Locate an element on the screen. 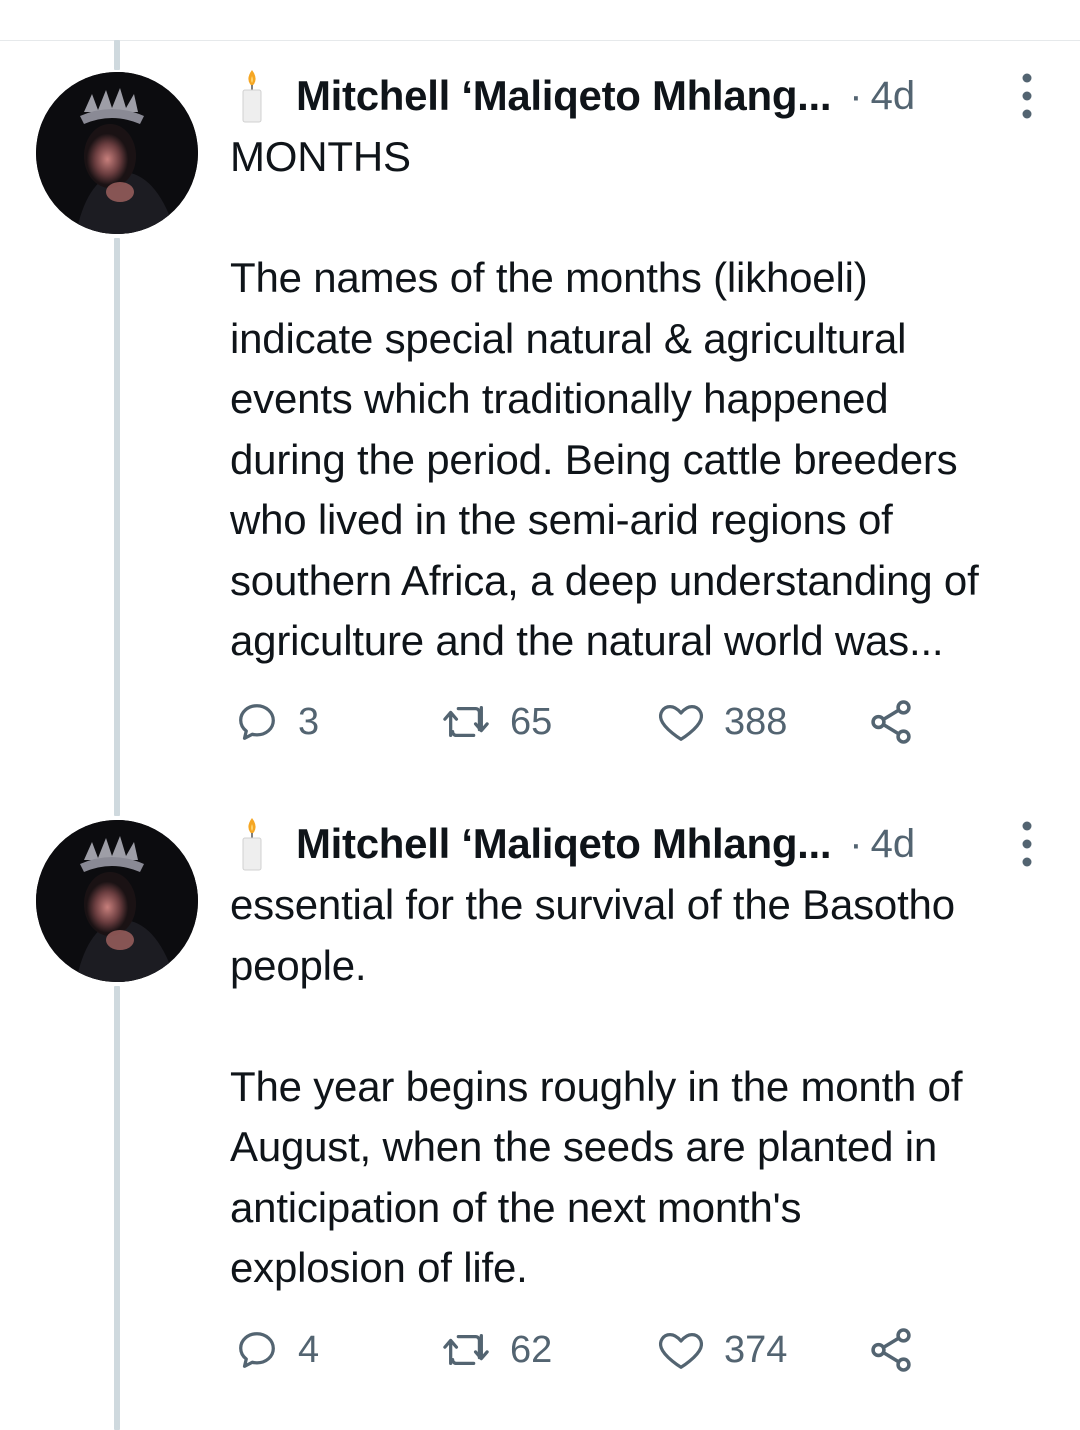 The width and height of the screenshot is (1080, 1430). retweet-button: 65 is located at coordinates (496, 722).